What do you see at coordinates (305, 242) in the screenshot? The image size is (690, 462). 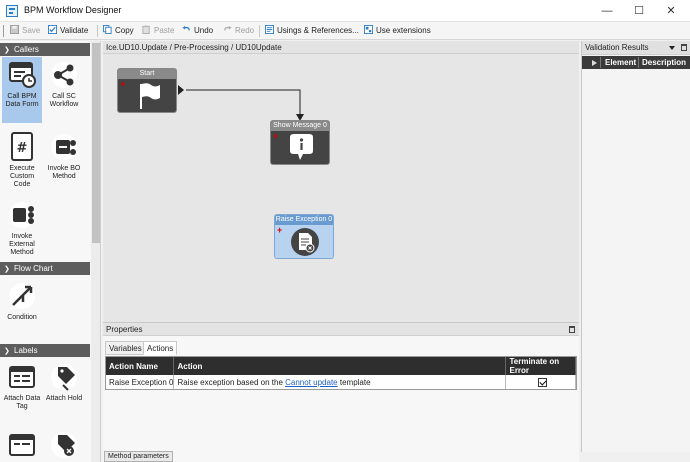 I see `exception-doc-icon` at bounding box center [305, 242].